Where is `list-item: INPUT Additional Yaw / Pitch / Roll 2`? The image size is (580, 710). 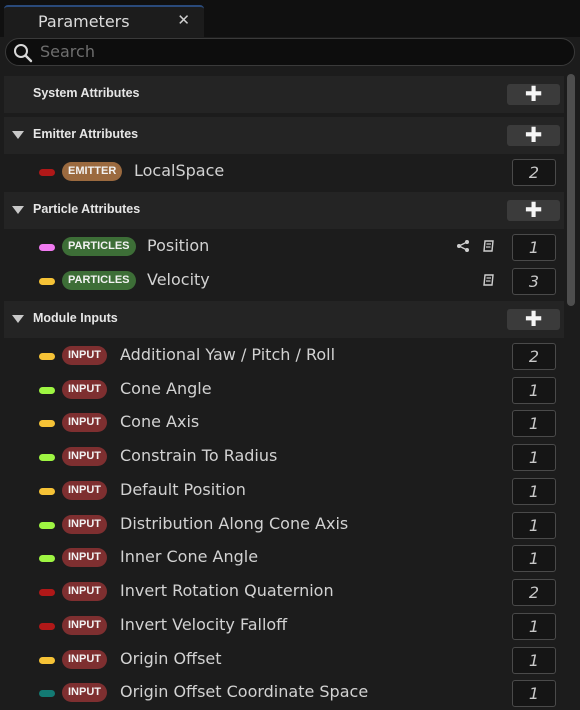
list-item: INPUT Additional Yaw / Pitch / Roll 2 is located at coordinates (284, 356).